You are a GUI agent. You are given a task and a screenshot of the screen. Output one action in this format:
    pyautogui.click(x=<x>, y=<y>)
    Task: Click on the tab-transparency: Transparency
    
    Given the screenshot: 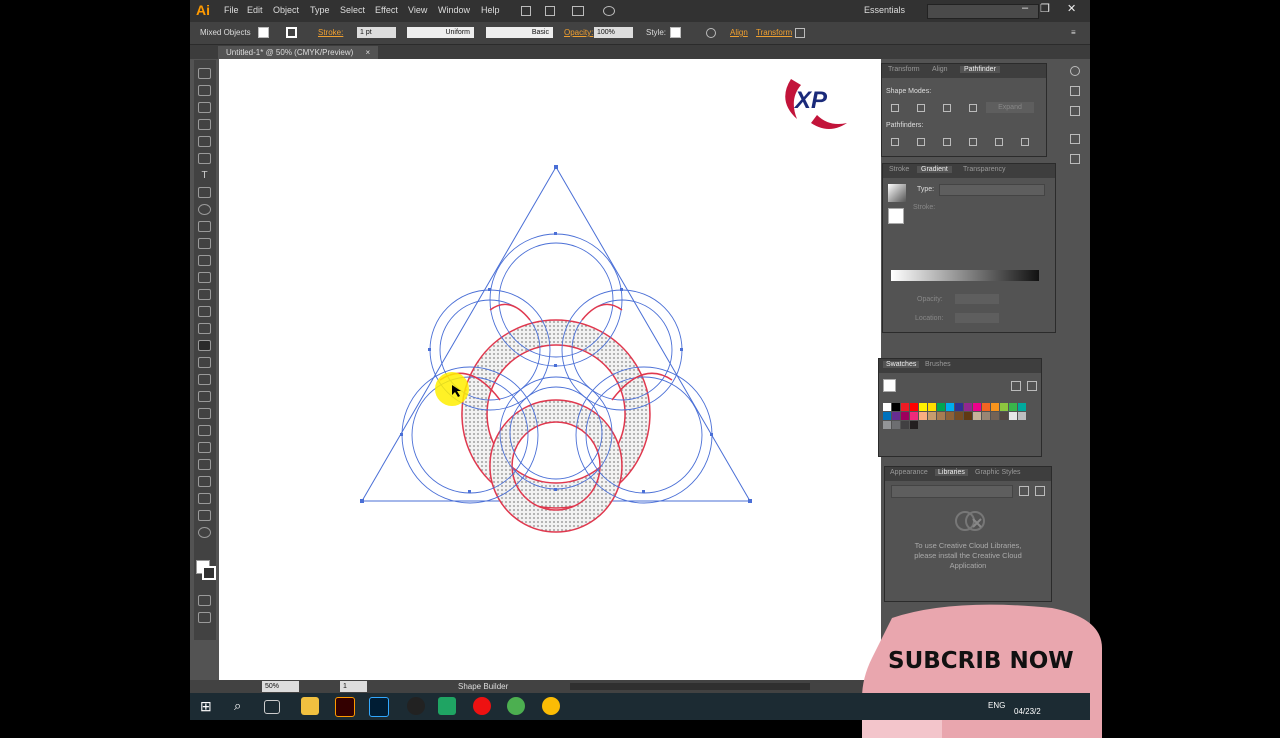 What is the action you would take?
    pyautogui.click(x=984, y=169)
    